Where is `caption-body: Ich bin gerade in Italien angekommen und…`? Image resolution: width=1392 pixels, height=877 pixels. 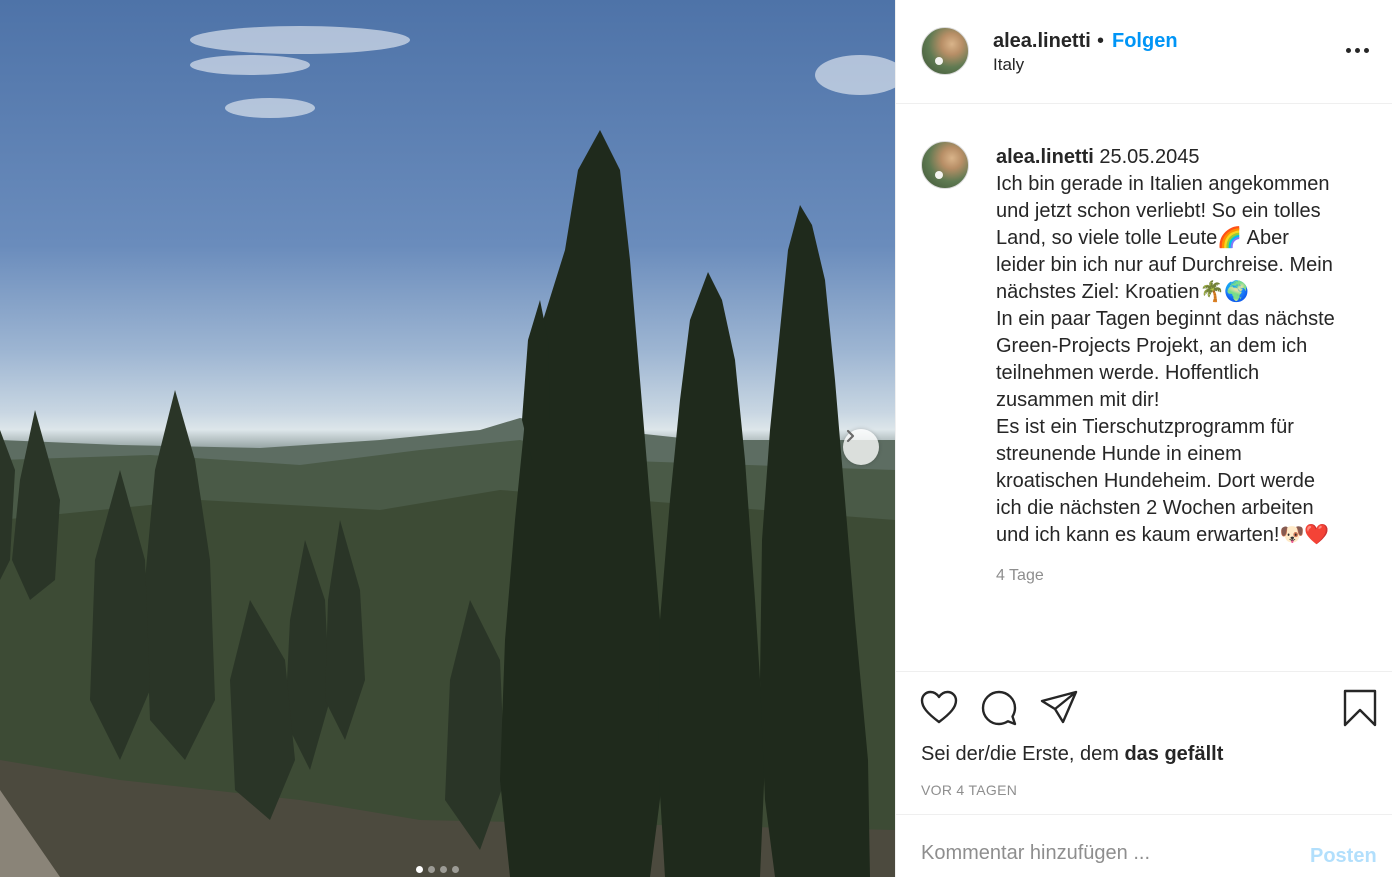
caption-body: Ich bin gerade in Italien angekommen und… is located at coordinates (1165, 359).